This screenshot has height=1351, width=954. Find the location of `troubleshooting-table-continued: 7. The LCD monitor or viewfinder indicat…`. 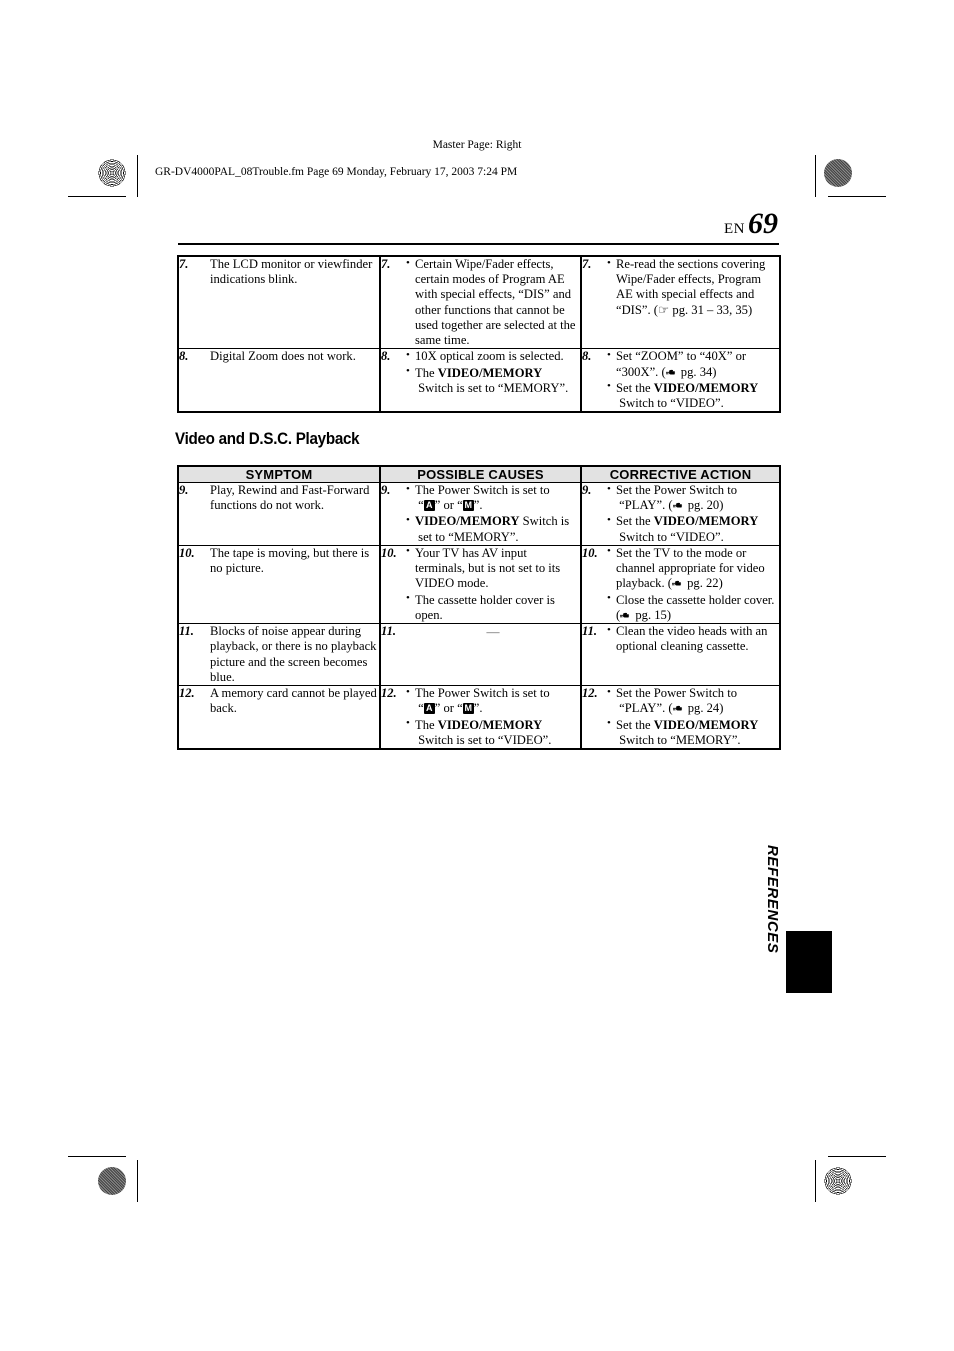

troubleshooting-table-continued: 7. The LCD monitor or viewfinder indicat… is located at coordinates (479, 334).